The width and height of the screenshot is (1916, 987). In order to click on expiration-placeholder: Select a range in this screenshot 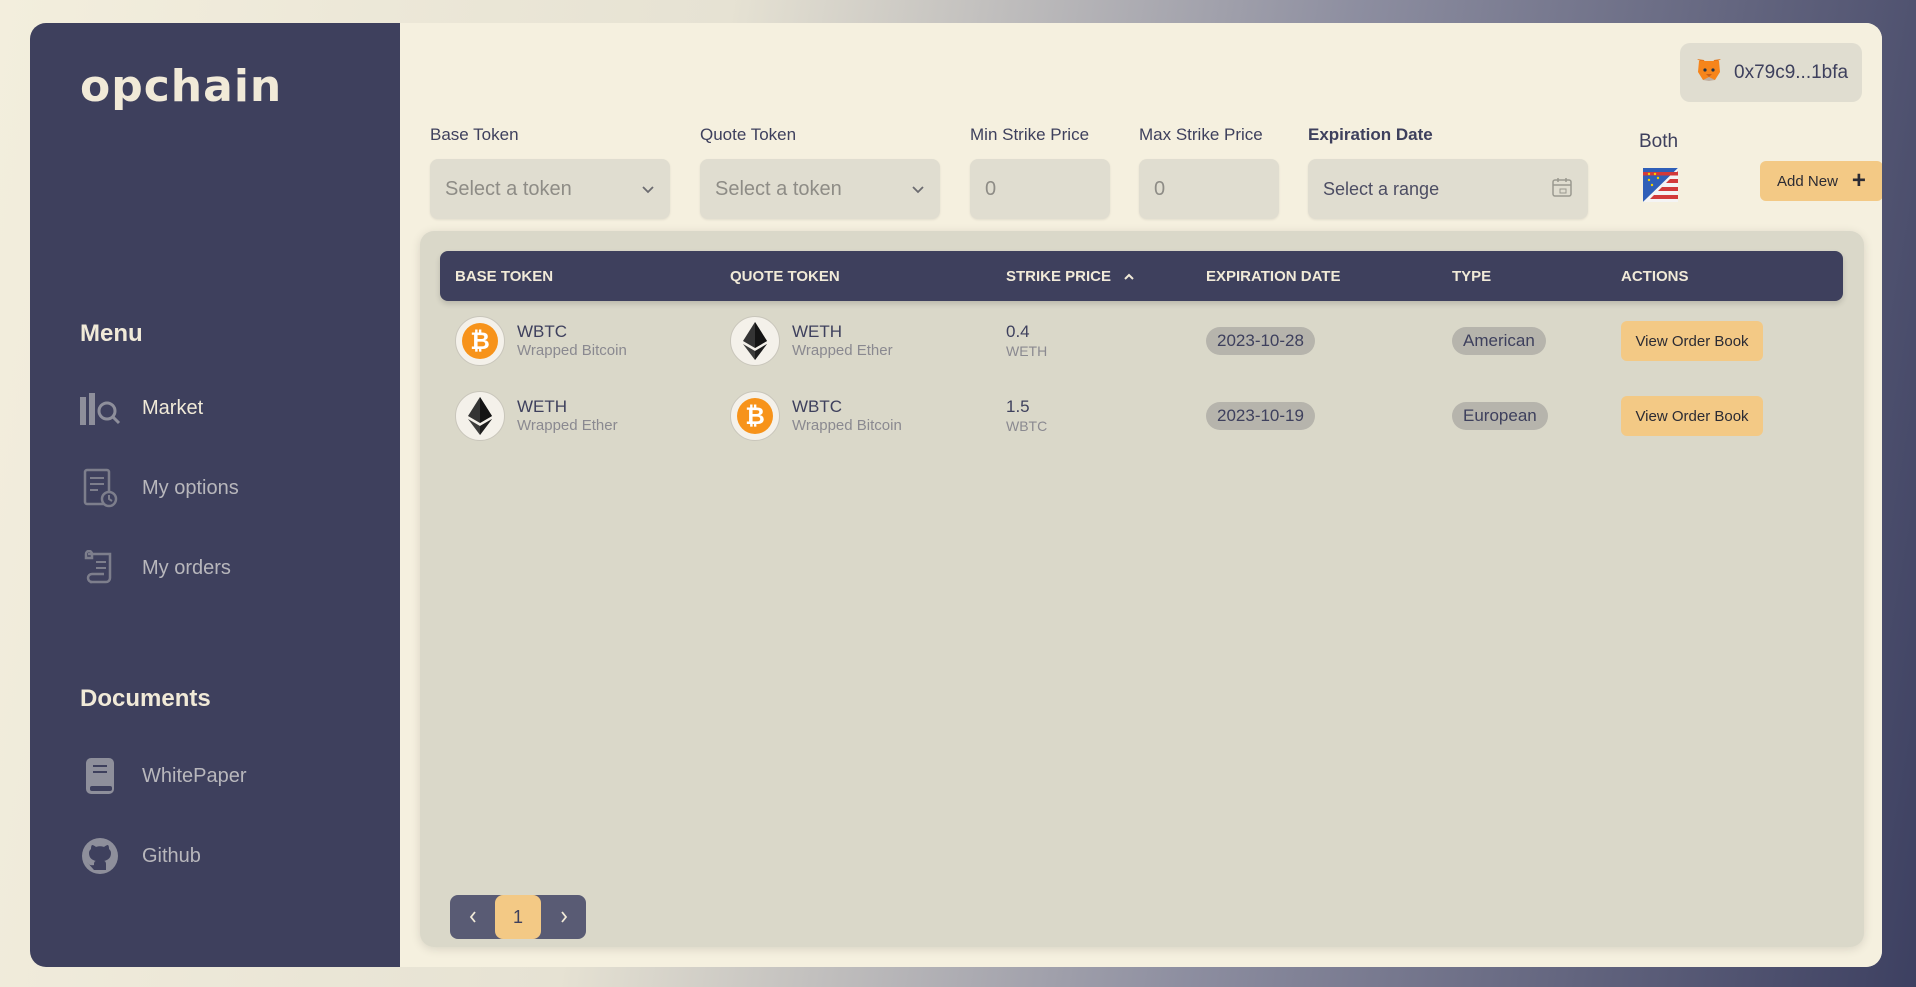, I will do `click(1381, 188)`.